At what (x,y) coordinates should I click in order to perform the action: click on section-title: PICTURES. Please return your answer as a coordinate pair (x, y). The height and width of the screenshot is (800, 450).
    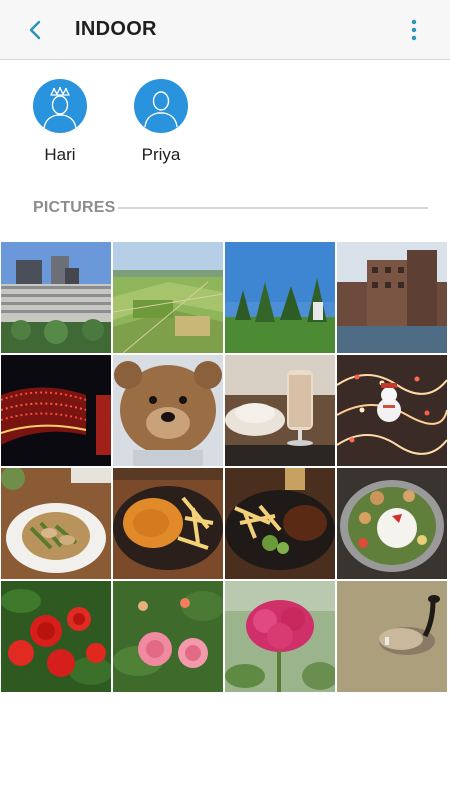
    Looking at the image, I should click on (74, 207).